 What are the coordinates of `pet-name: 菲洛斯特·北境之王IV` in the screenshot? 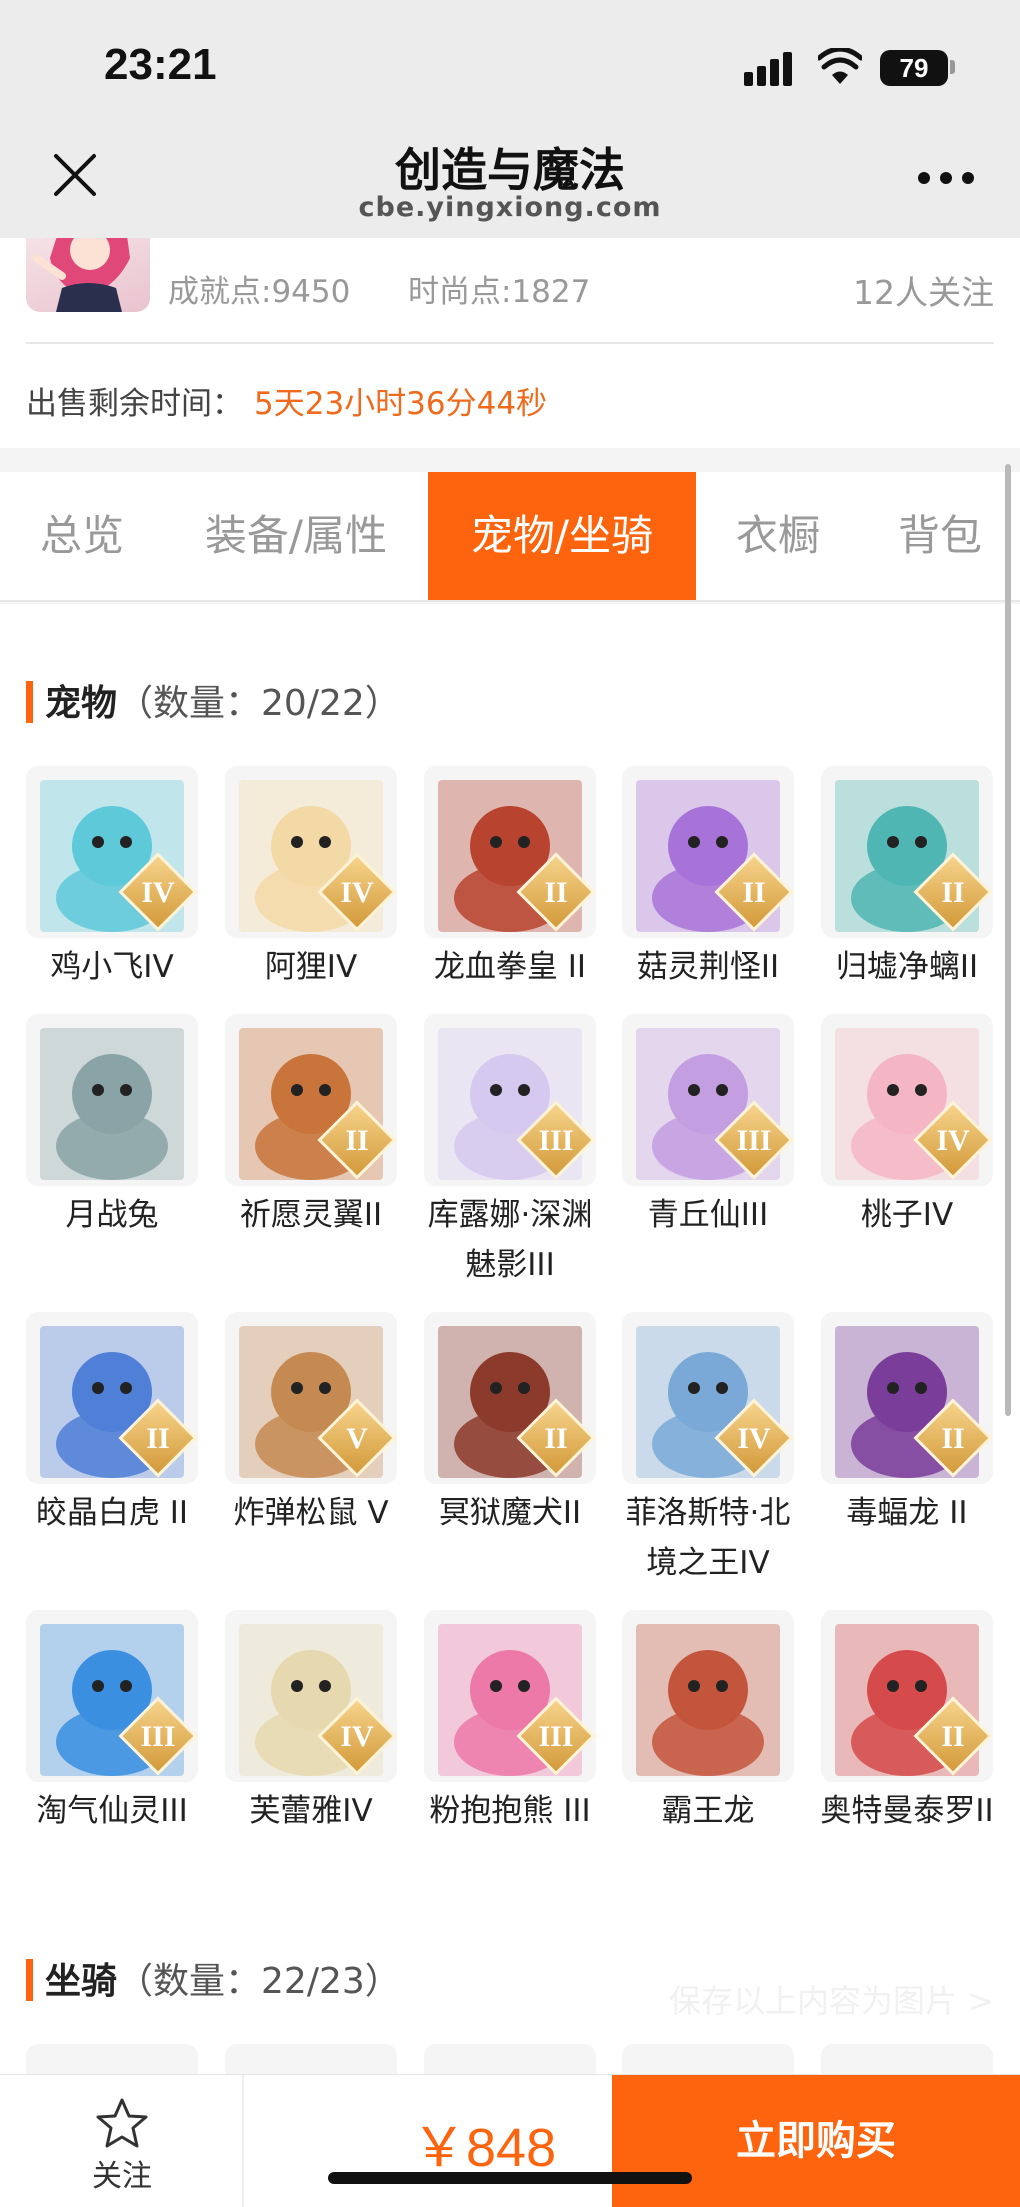 It's located at (708, 1538).